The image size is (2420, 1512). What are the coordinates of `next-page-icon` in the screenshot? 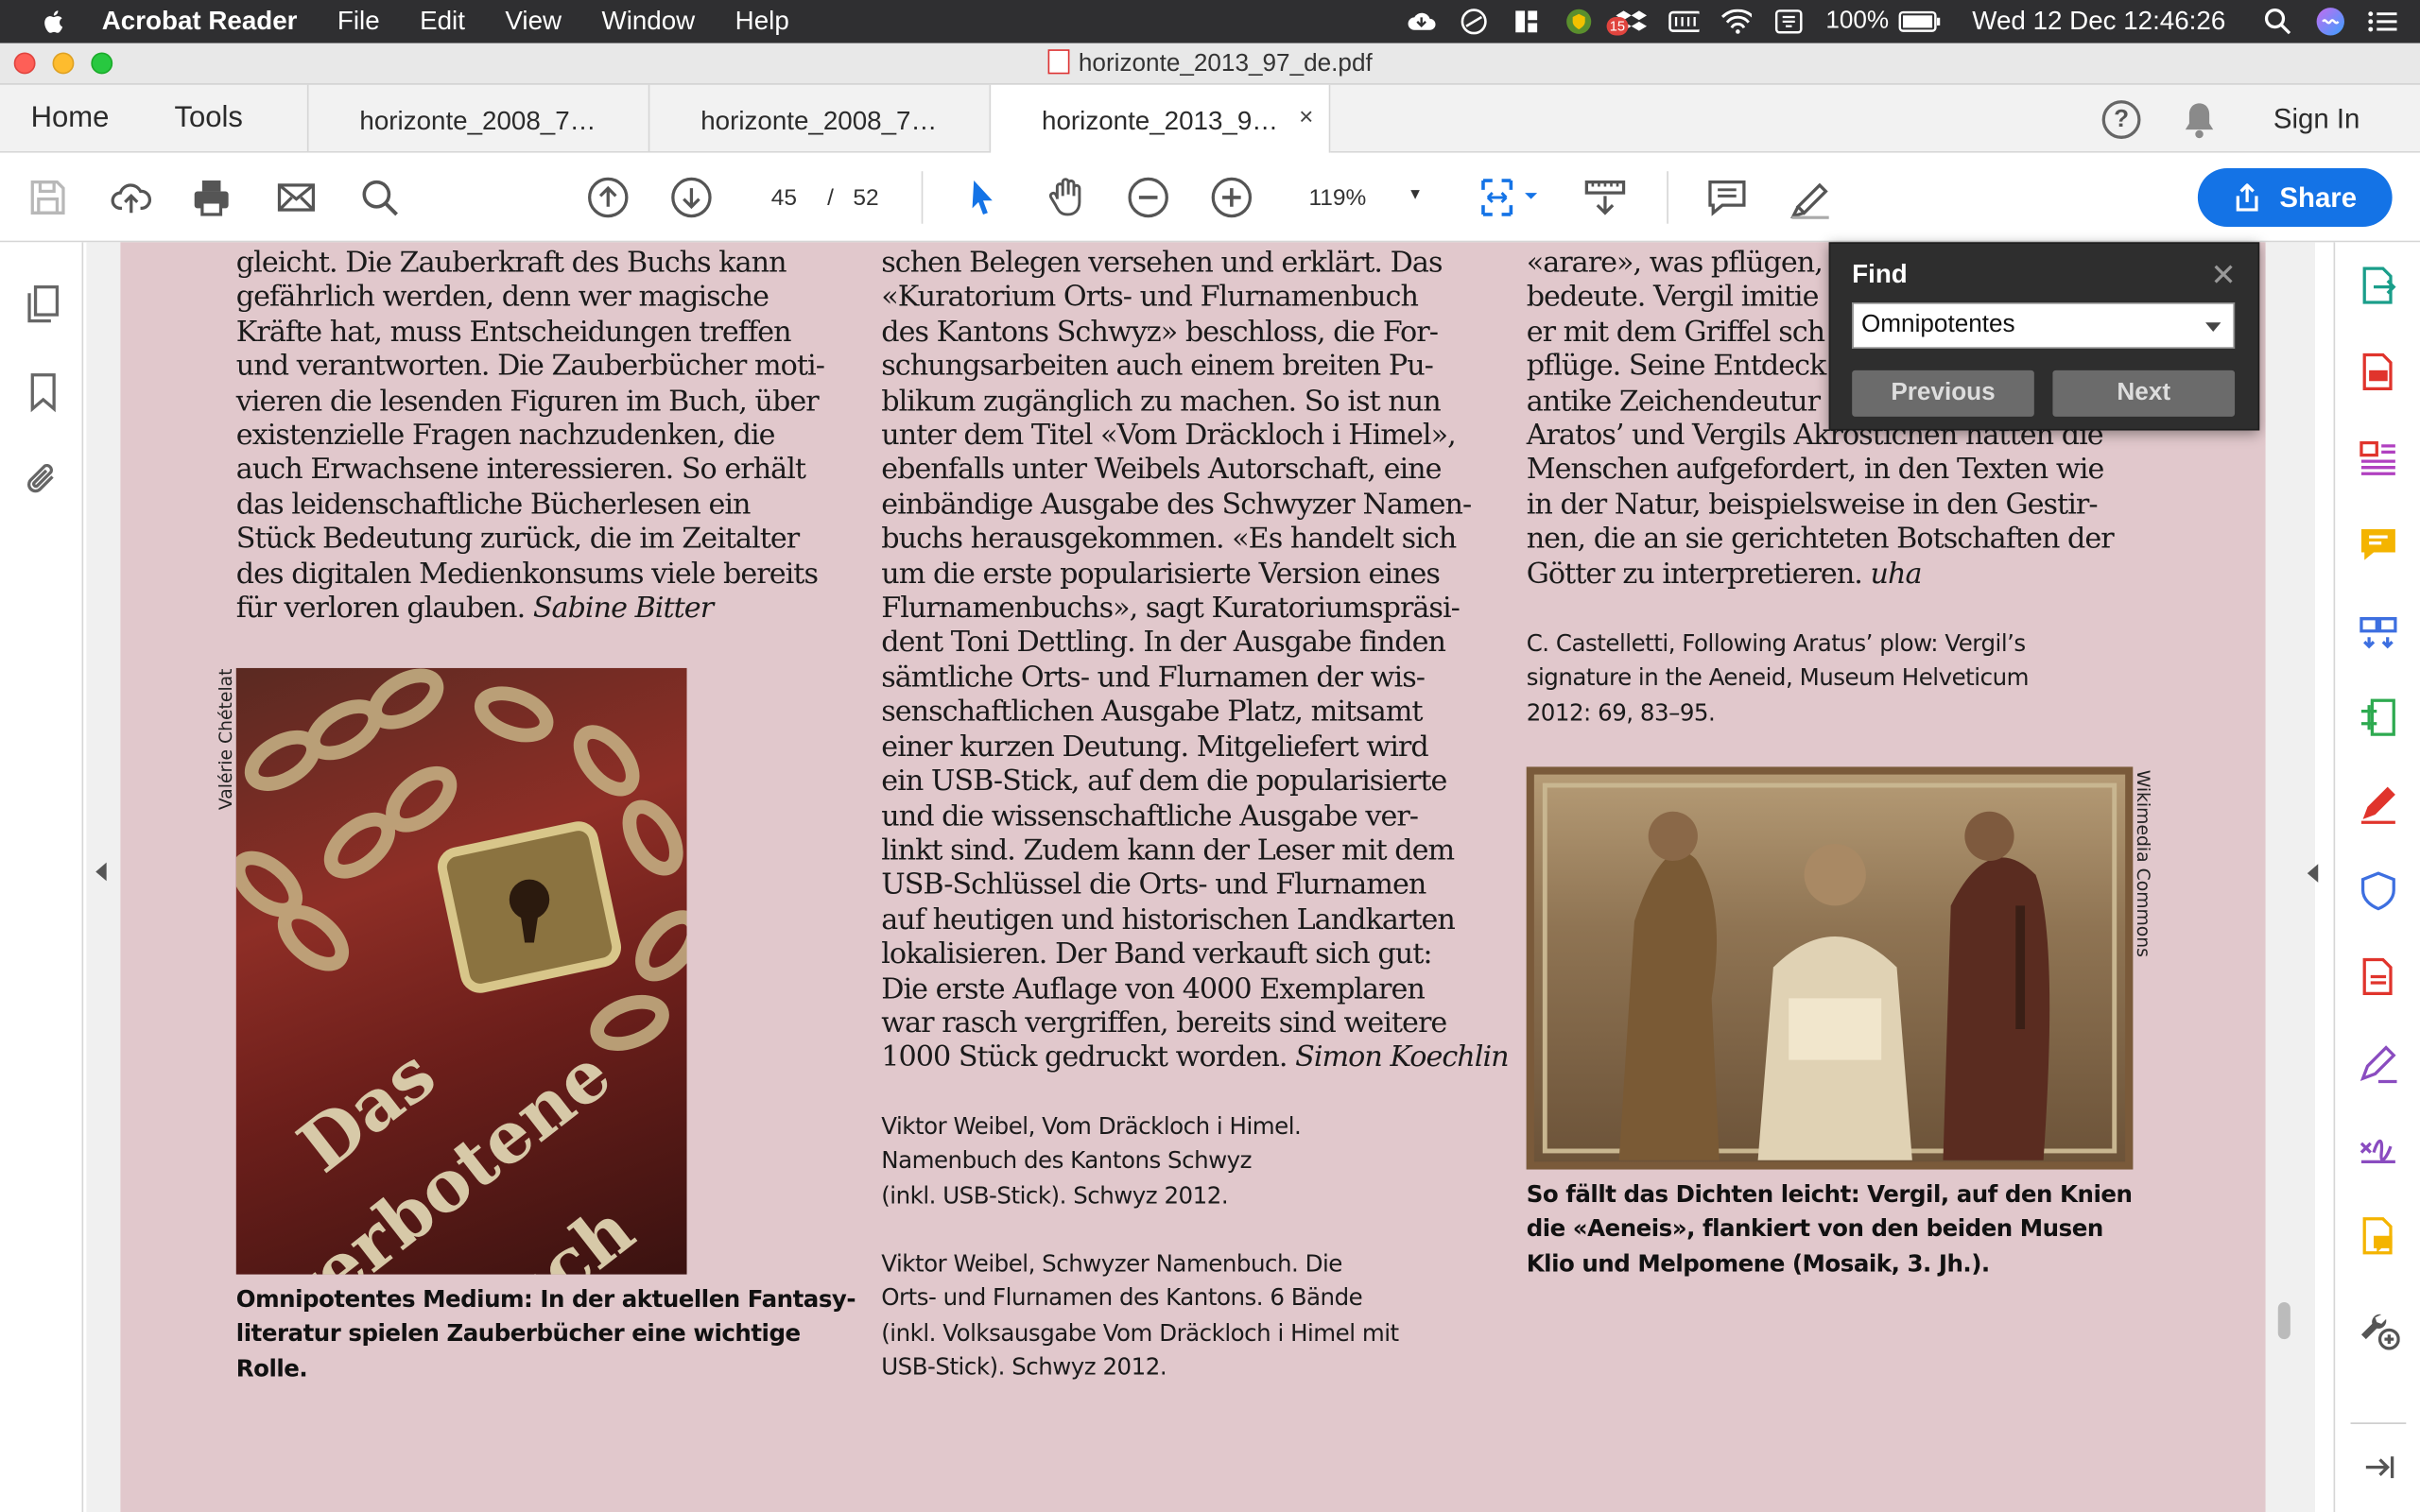 It's located at (691, 197).